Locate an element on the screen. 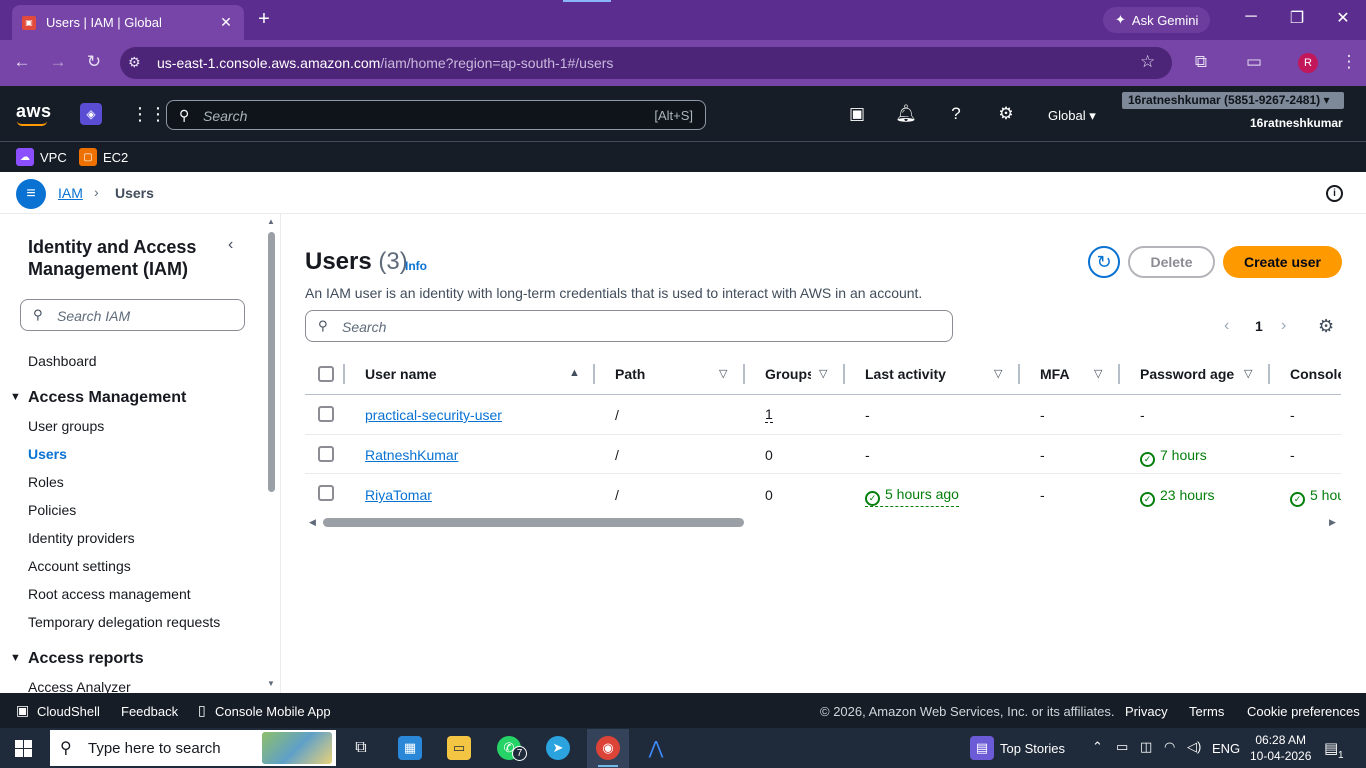 The width and height of the screenshot is (1366, 768). telegram-icon: ➤ is located at coordinates (558, 748).